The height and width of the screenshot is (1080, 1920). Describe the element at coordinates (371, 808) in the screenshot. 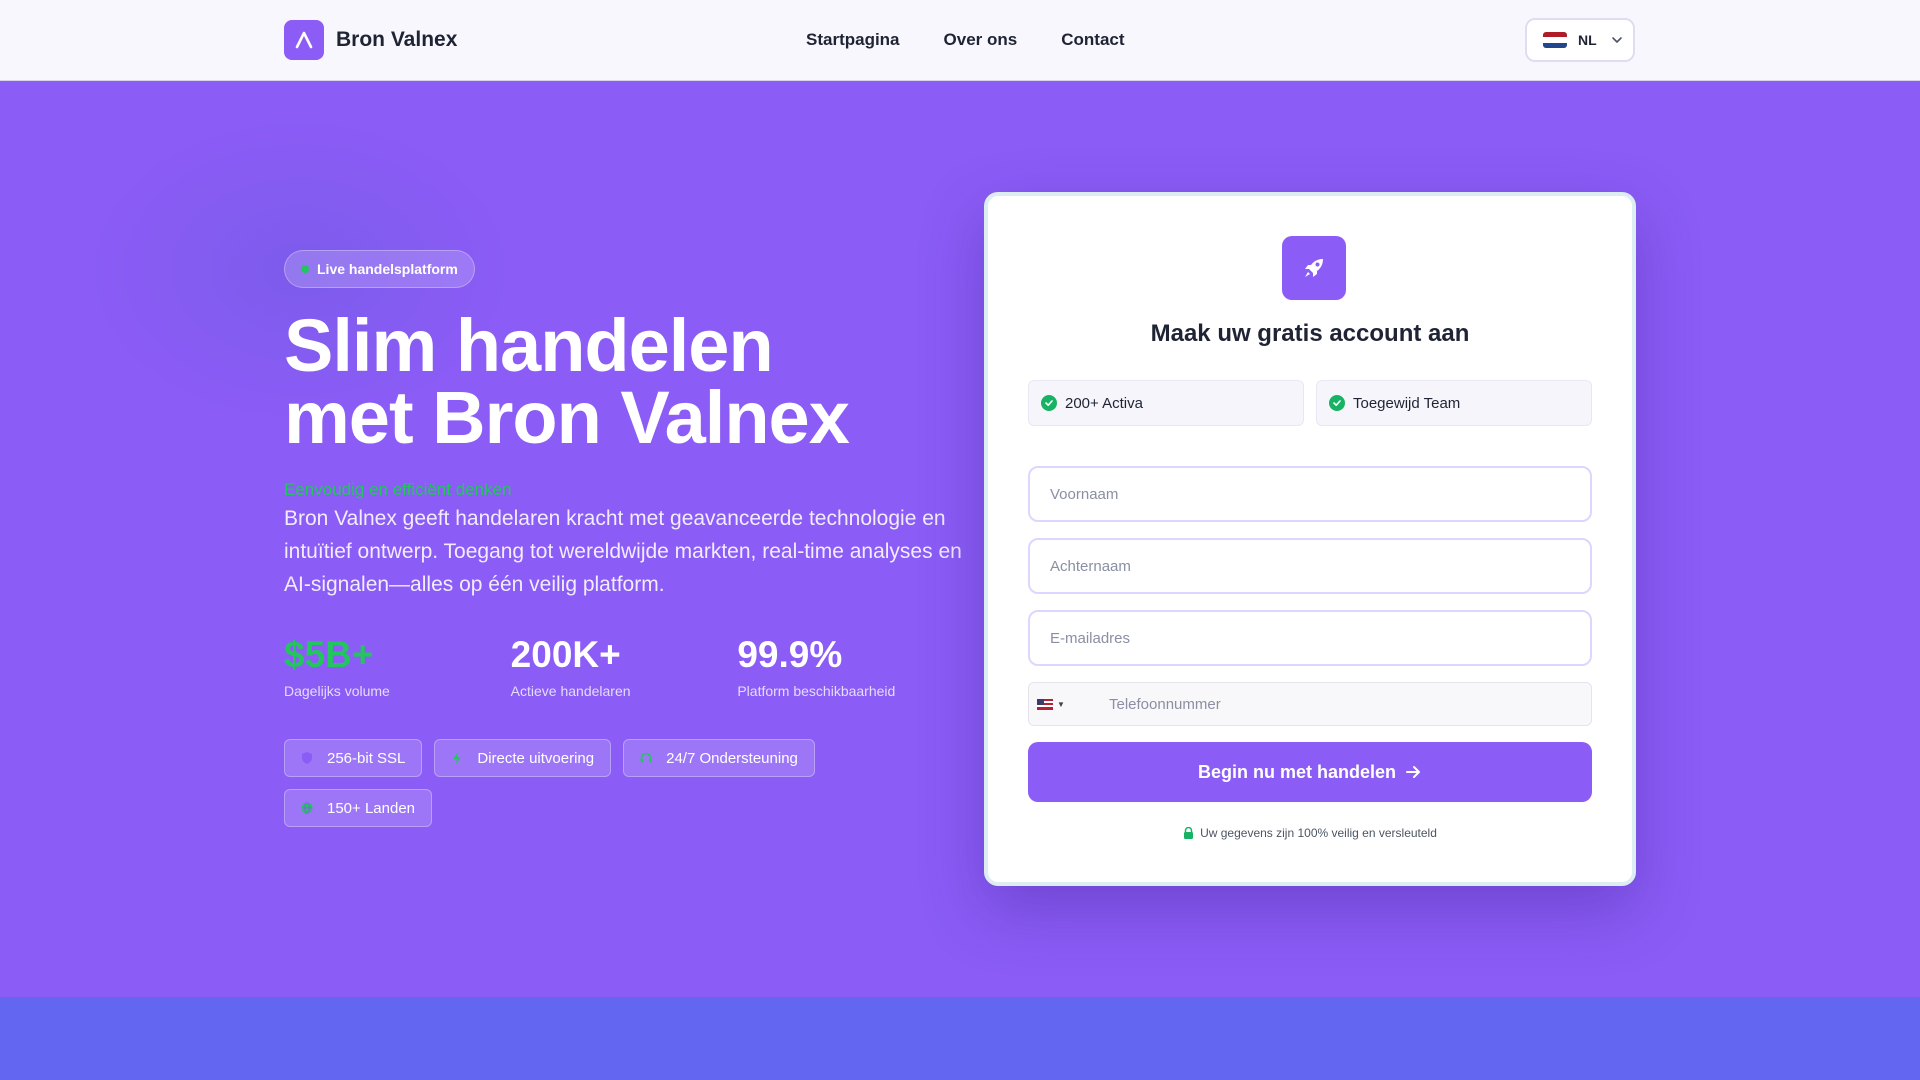

I see `feature-label: 150+ Landen` at that location.